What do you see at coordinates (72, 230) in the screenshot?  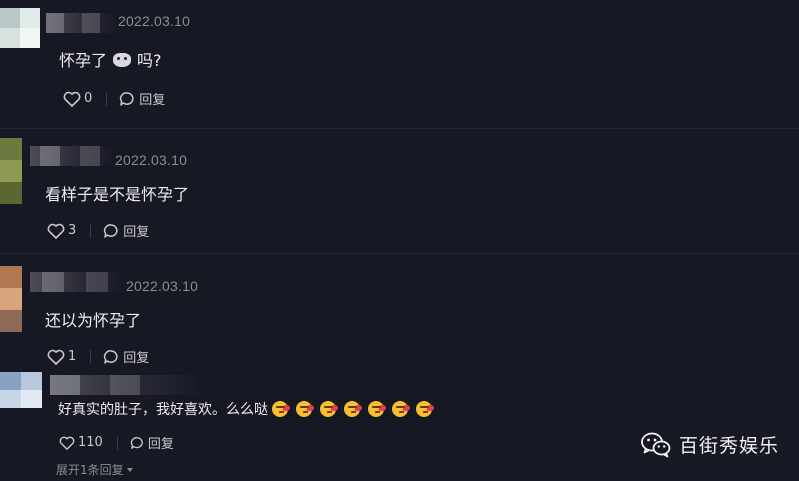 I see `like-count: 3` at bounding box center [72, 230].